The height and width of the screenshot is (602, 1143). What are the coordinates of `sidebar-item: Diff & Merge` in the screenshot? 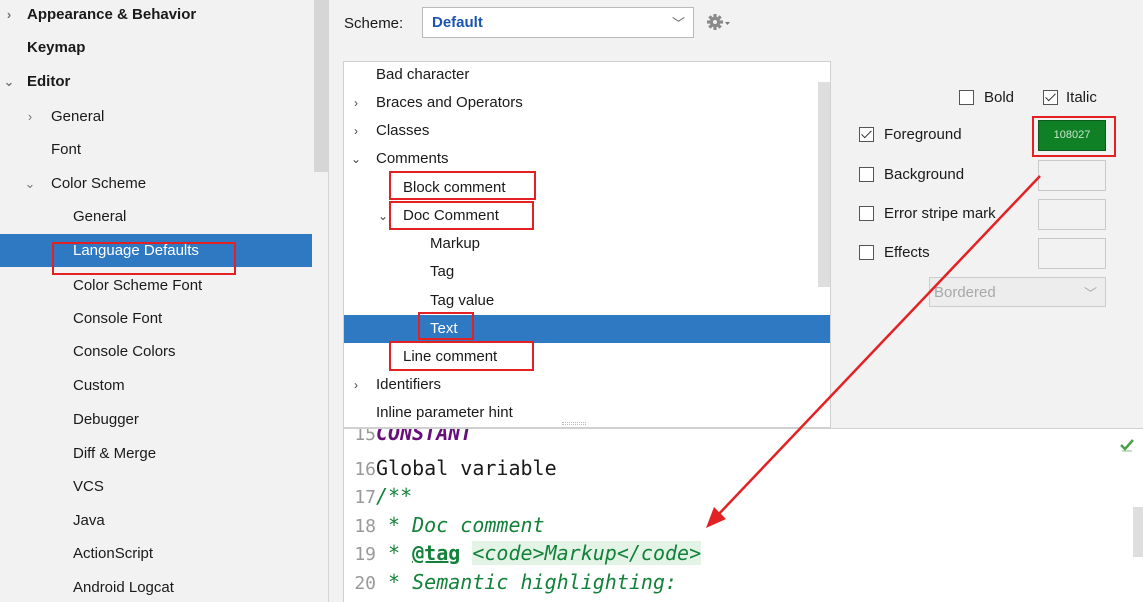 It's located at (156, 453).